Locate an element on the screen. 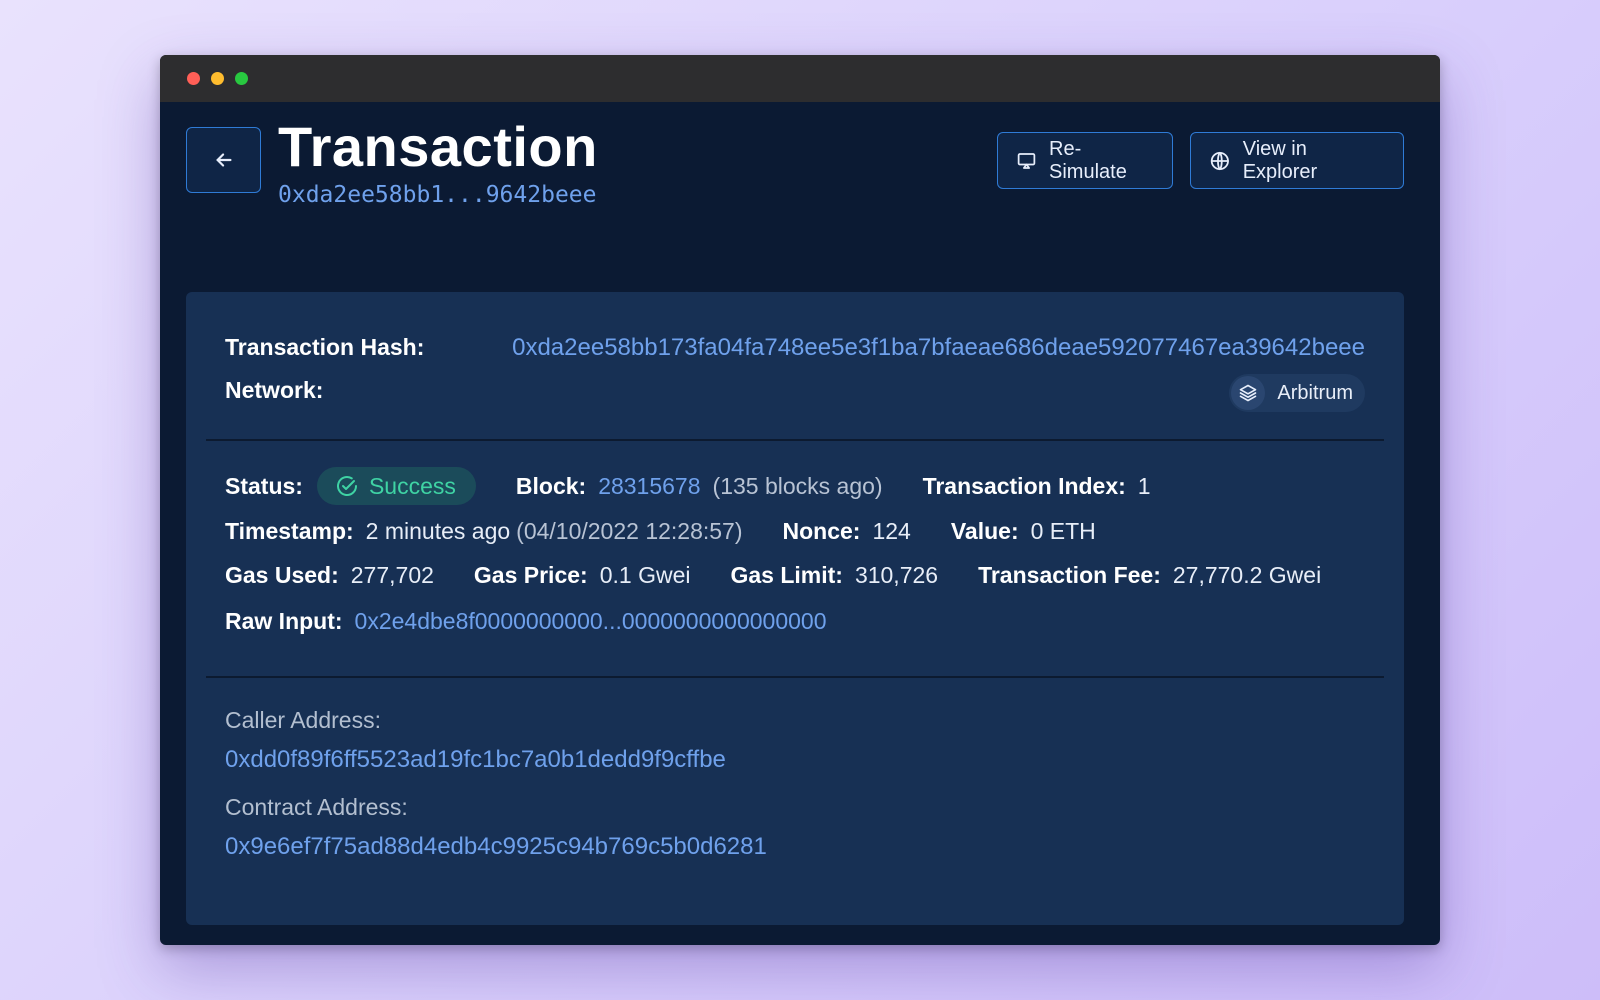  timestamp-label: Timestamp: is located at coordinates (289, 531).